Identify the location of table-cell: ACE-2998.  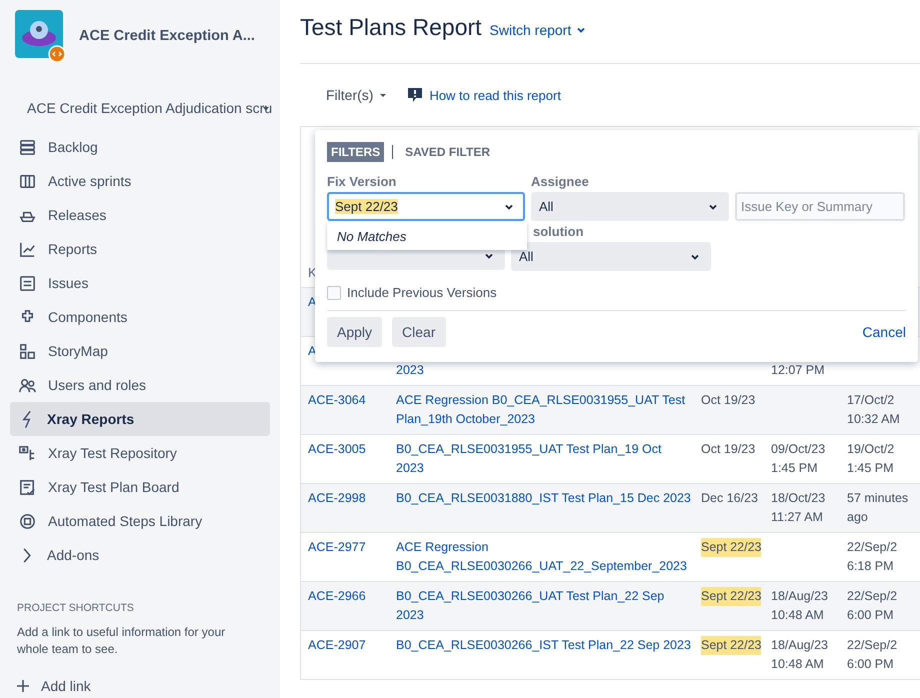
(345, 498).